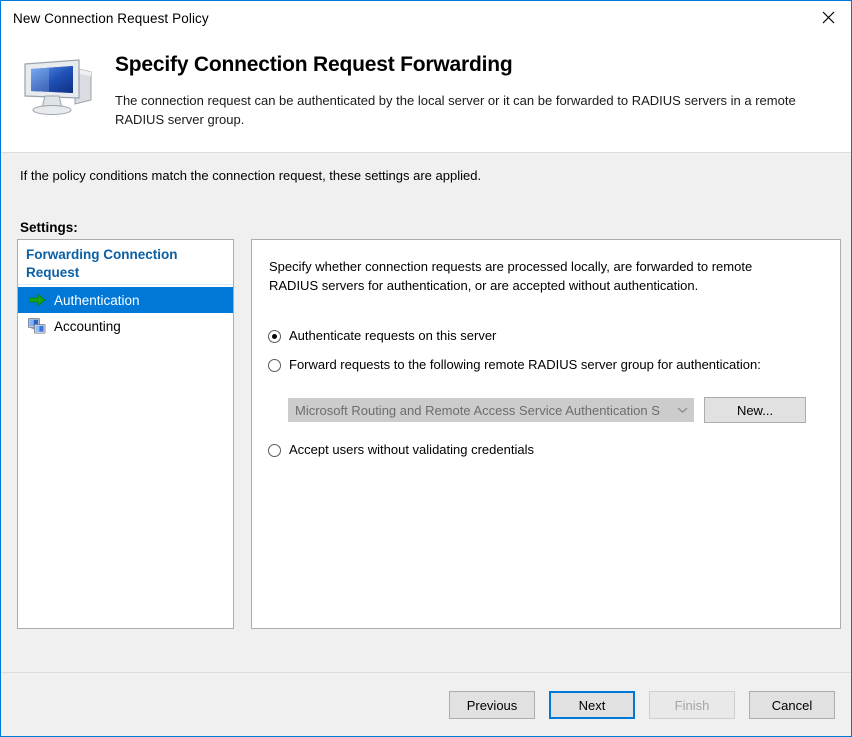  I want to click on network-computers-icon, so click(37, 326).